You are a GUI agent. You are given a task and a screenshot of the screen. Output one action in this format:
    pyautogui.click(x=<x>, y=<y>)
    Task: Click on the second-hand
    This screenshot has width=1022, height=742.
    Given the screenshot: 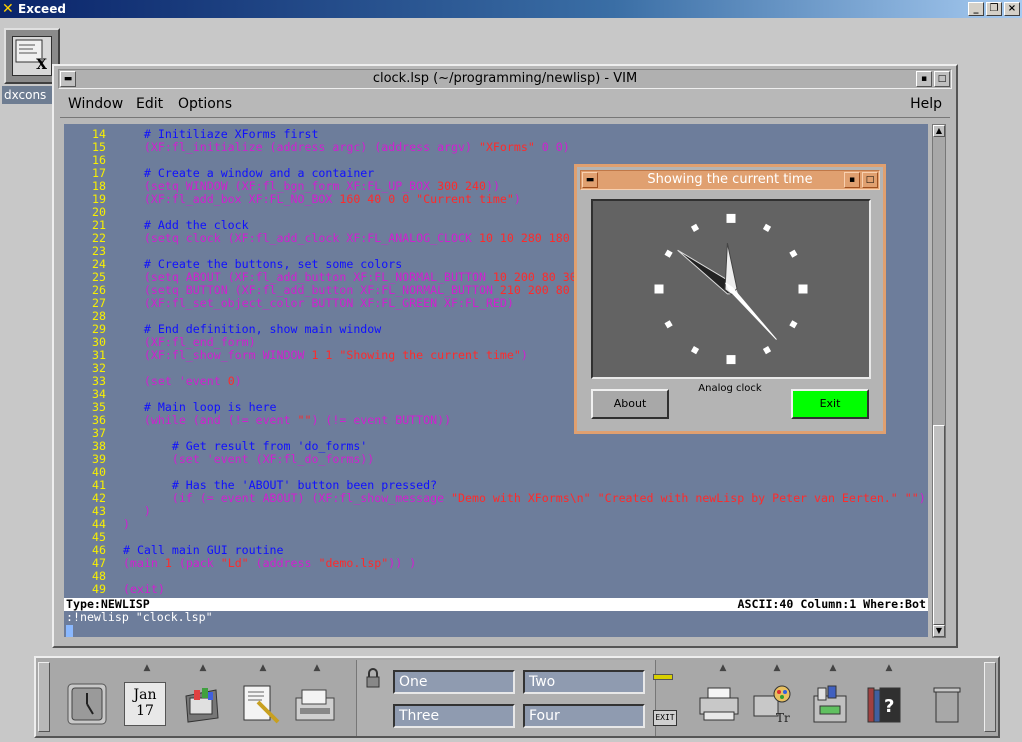 What is the action you would take?
    pyautogui.click(x=751, y=311)
    